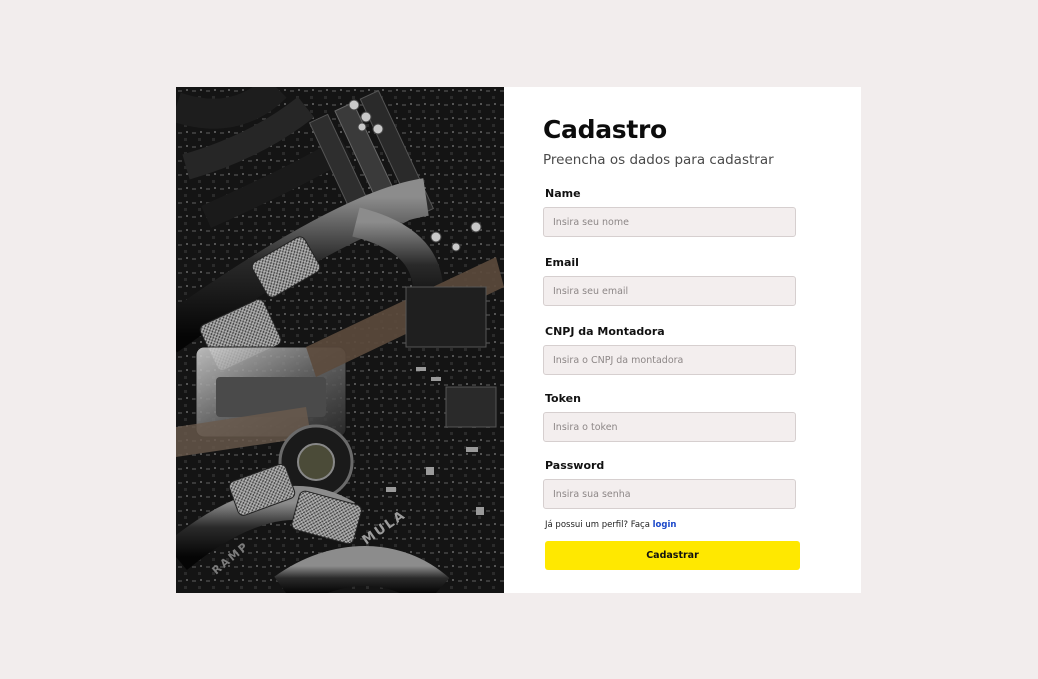 The height and width of the screenshot is (679, 1038). Describe the element at coordinates (575, 465) in the screenshot. I see `password-label: Password` at that location.